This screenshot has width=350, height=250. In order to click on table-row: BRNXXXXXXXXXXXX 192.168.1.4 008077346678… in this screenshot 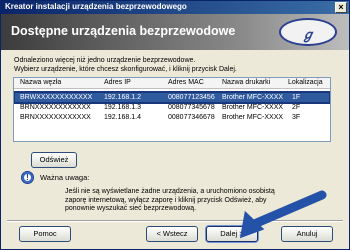, I will do `click(172, 117)`.